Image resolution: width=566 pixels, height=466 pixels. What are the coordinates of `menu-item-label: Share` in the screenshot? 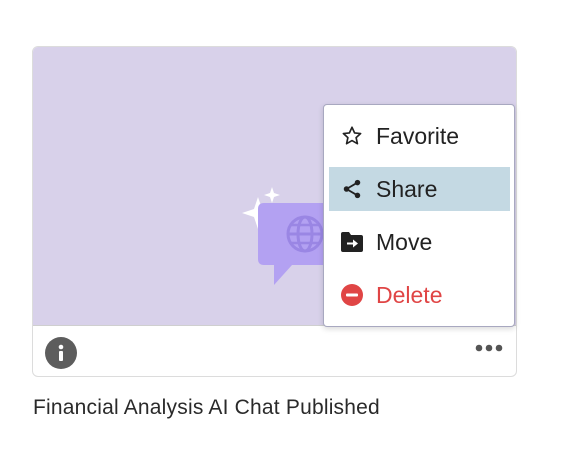 It's located at (407, 188).